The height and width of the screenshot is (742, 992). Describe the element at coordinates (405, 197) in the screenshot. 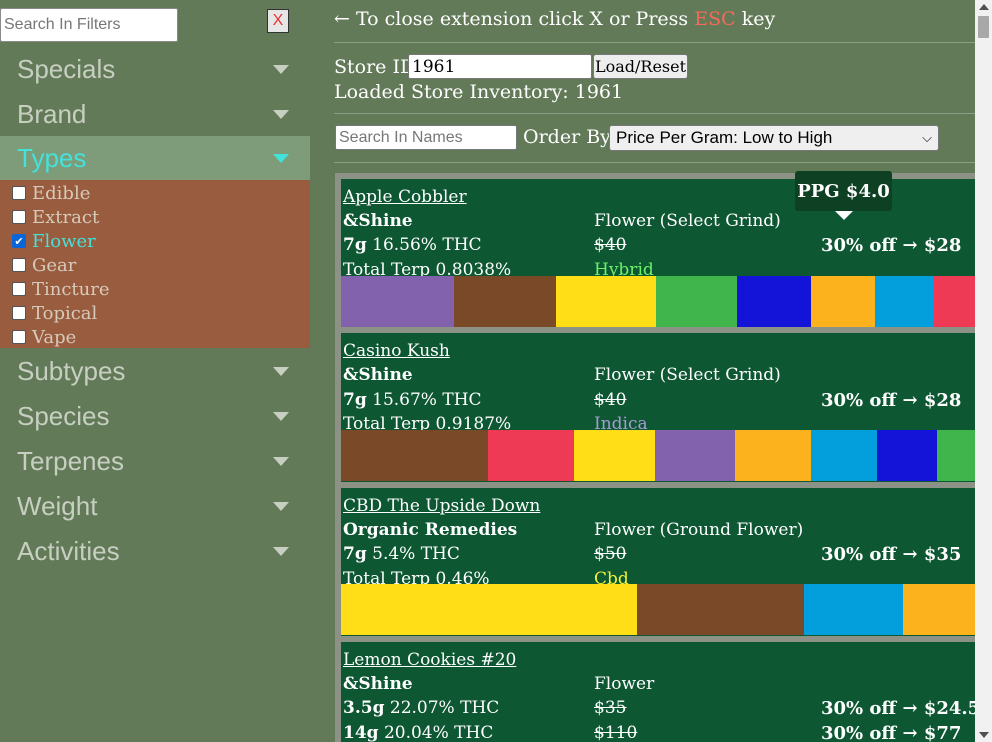

I see `product-name-link: Apple Cobbler` at that location.